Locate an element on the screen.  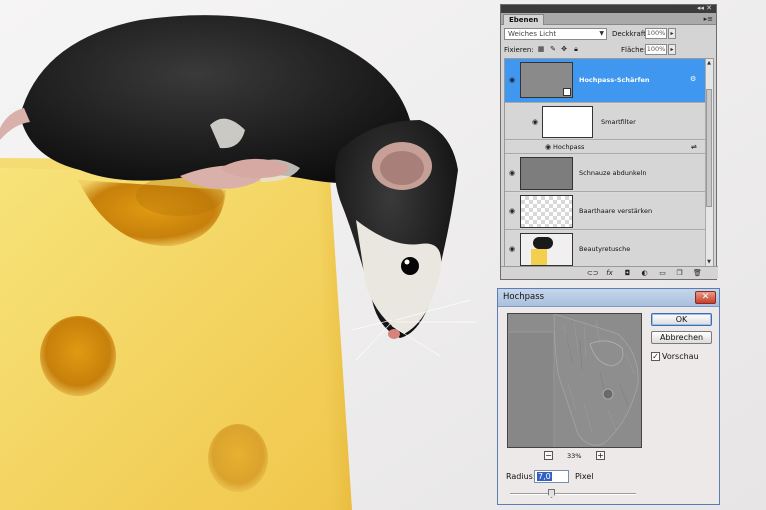
layer-list-scrollbar: ▲ ▼ is located at coordinates (709, 162).